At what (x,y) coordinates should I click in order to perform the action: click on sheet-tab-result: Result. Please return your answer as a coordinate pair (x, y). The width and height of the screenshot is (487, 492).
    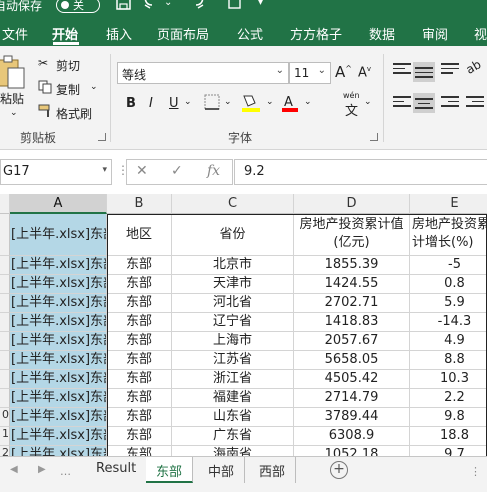
    Looking at the image, I should click on (117, 470).